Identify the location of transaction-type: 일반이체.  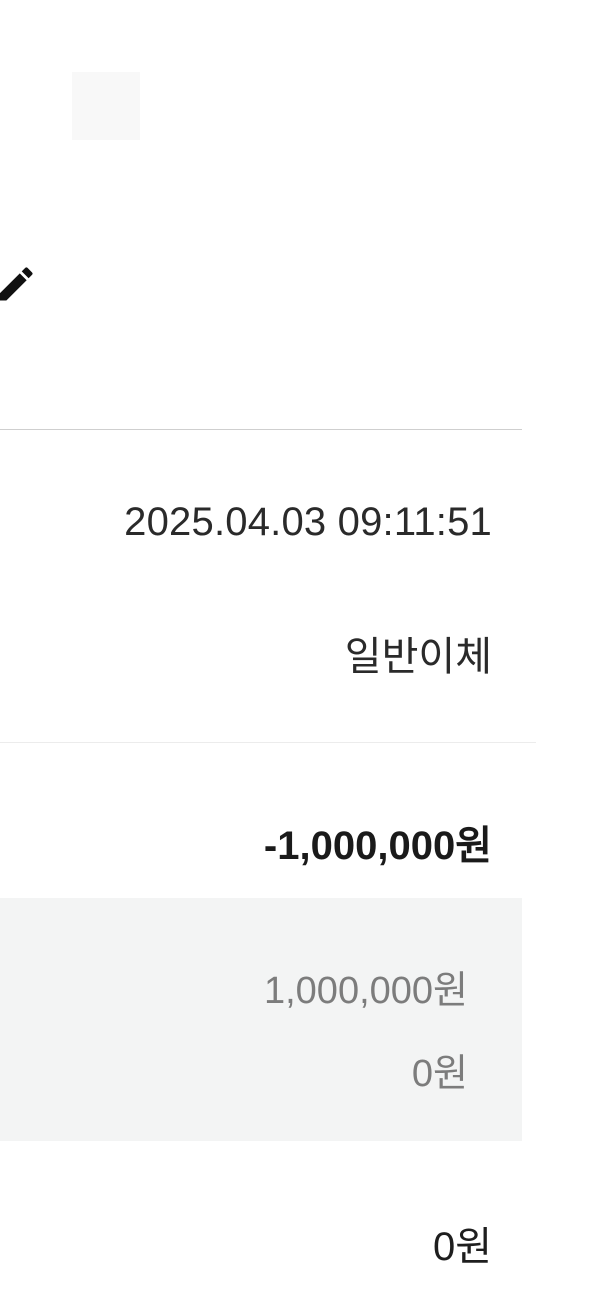
(418, 657).